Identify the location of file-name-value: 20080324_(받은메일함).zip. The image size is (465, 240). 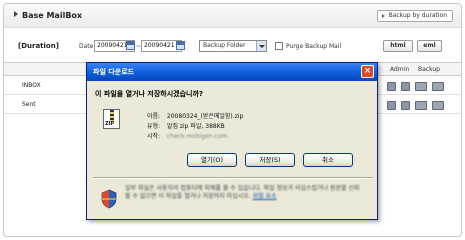
(205, 116).